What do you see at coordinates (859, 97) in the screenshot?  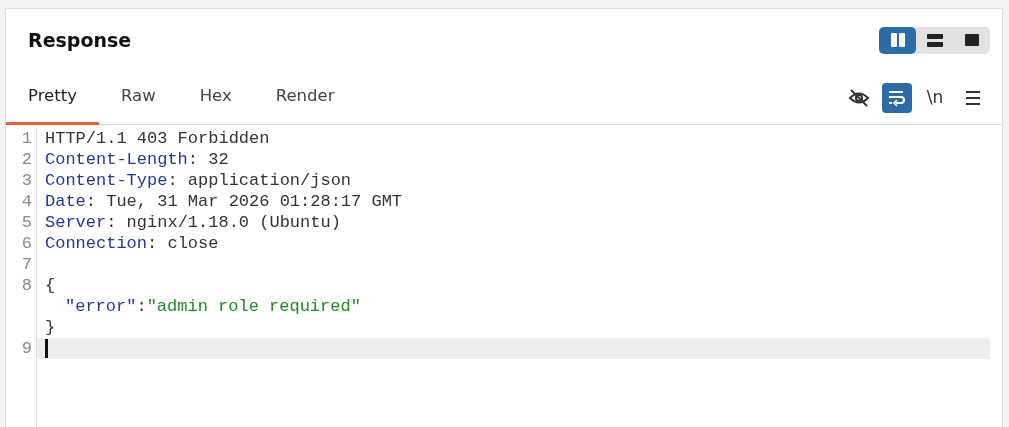 I see `eye-slash-icon` at bounding box center [859, 97].